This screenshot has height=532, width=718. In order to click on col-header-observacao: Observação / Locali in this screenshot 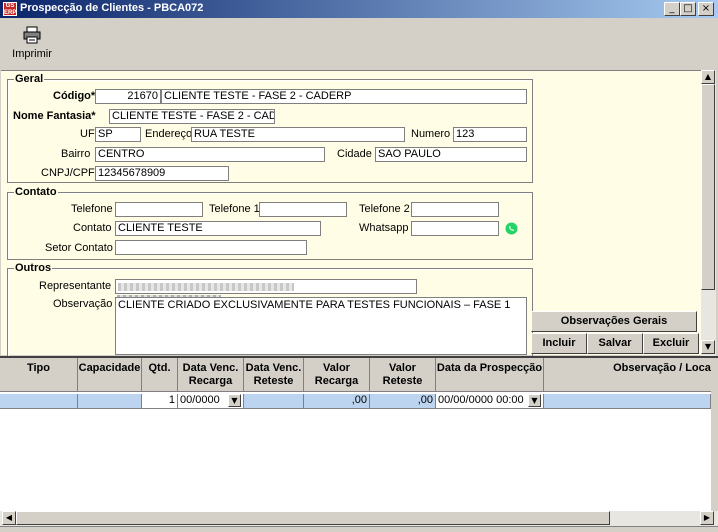, I will do `click(631, 375)`.